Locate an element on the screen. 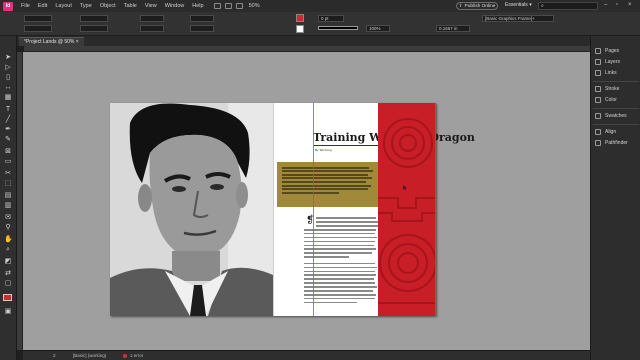 This screenshot has width=640, height=360. align-label: Align is located at coordinates (611, 132).